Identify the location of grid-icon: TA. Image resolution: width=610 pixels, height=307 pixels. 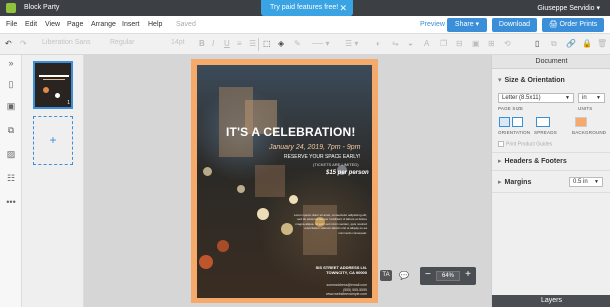
(386, 275).